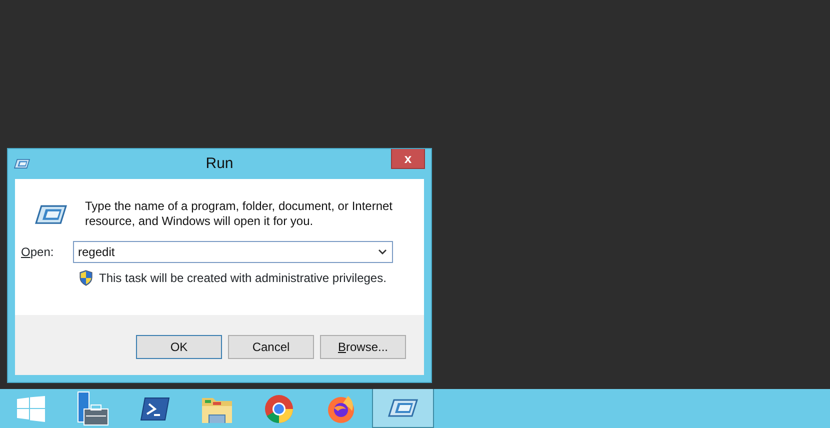 This screenshot has width=830, height=428. Describe the element at coordinates (408, 159) in the screenshot. I see `close-button: x` at that location.